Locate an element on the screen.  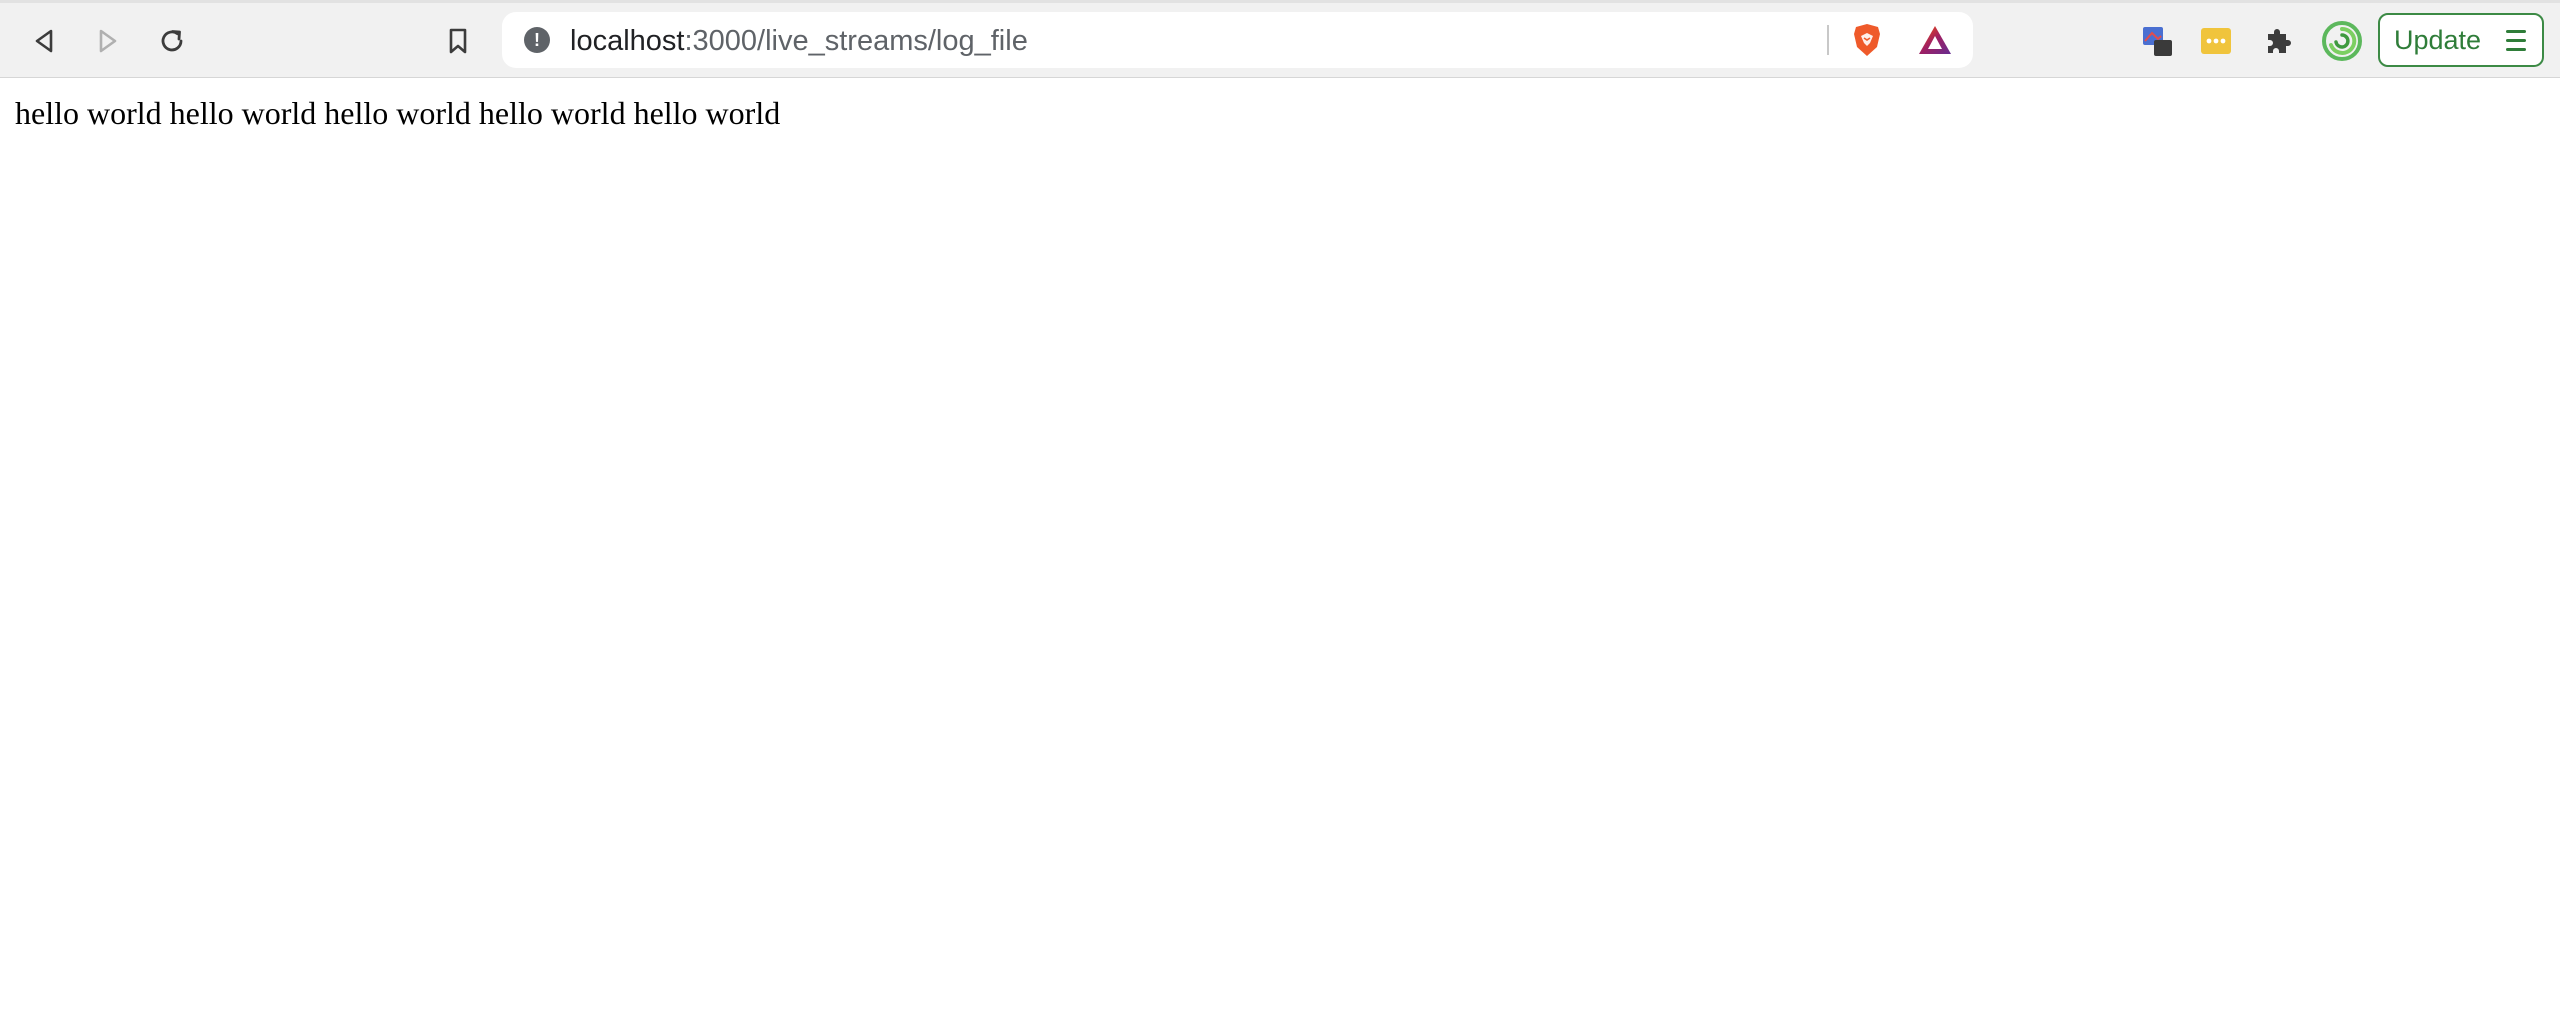
hamburger-menu-icon is located at coordinates (2516, 41).